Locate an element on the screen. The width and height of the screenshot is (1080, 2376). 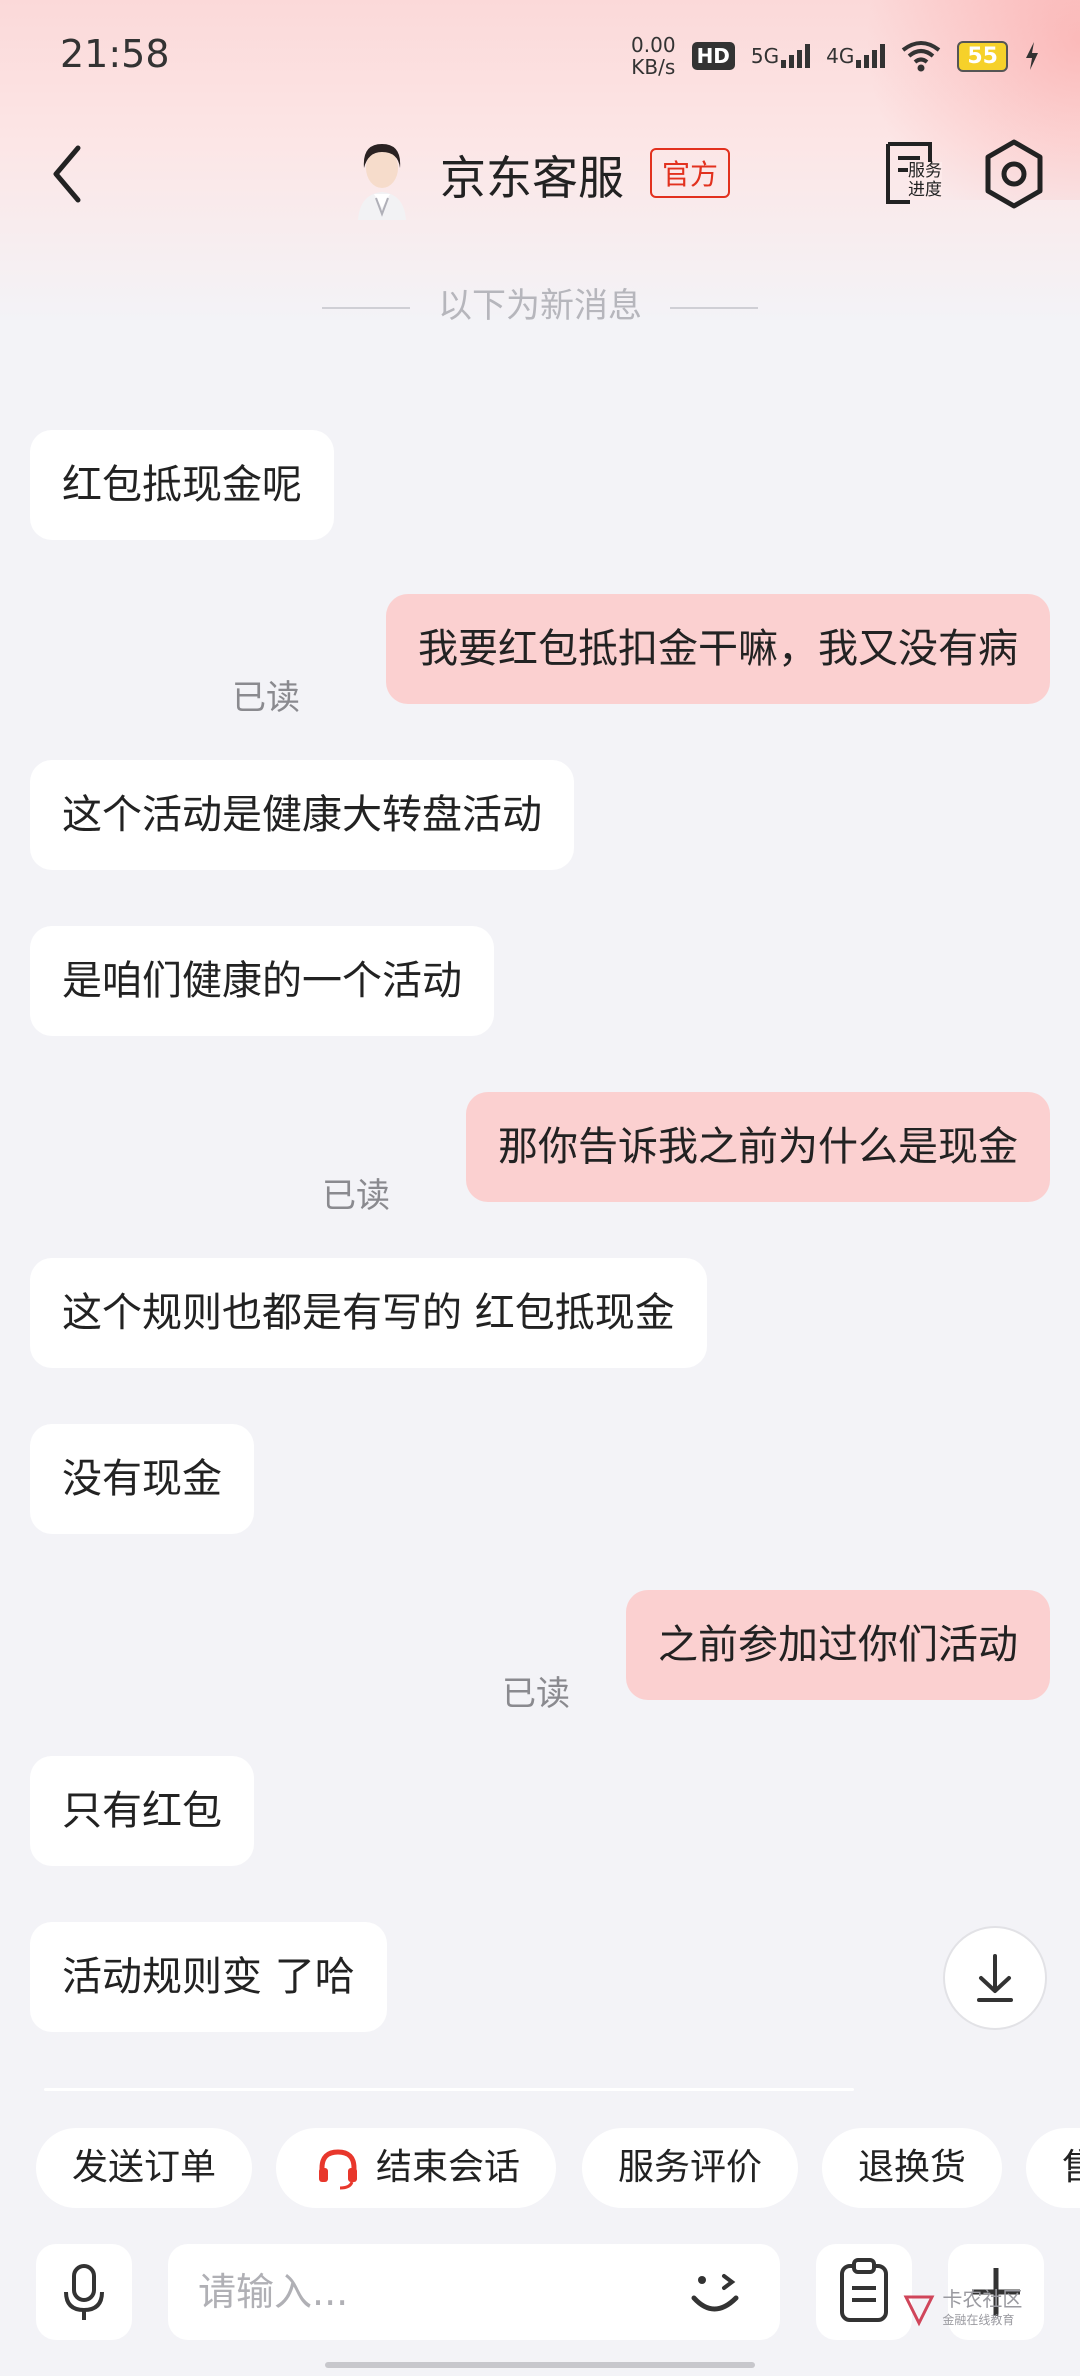
message-bubble-right: 我要红包抵扣金干嘛，我又没有病 is located at coordinates (718, 649).